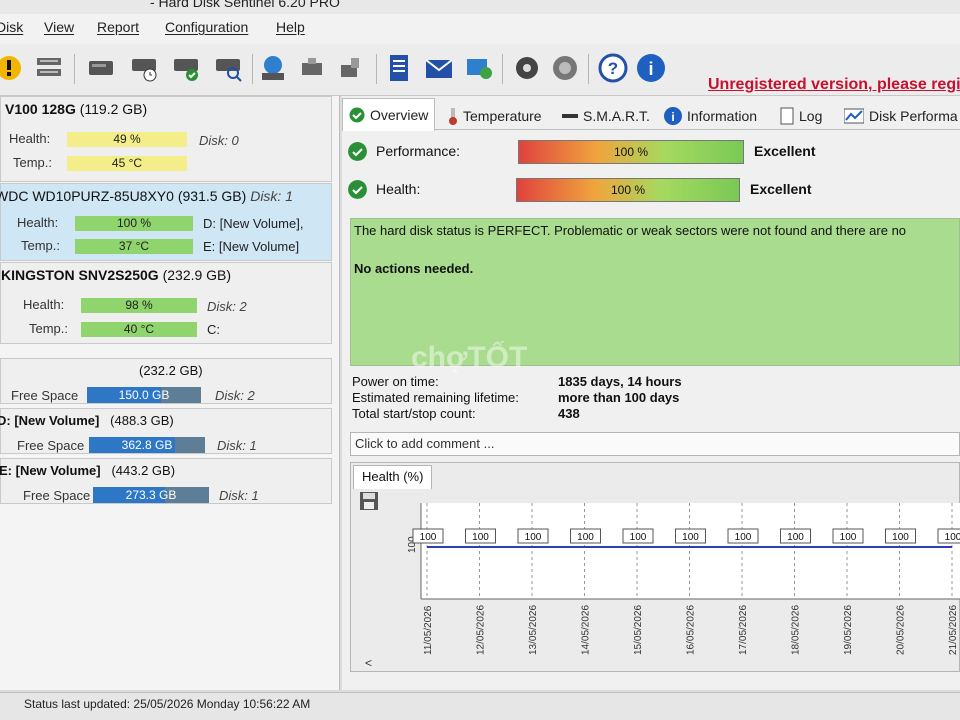 The height and width of the screenshot is (720, 960). I want to click on menu-help: Help, so click(290, 27).